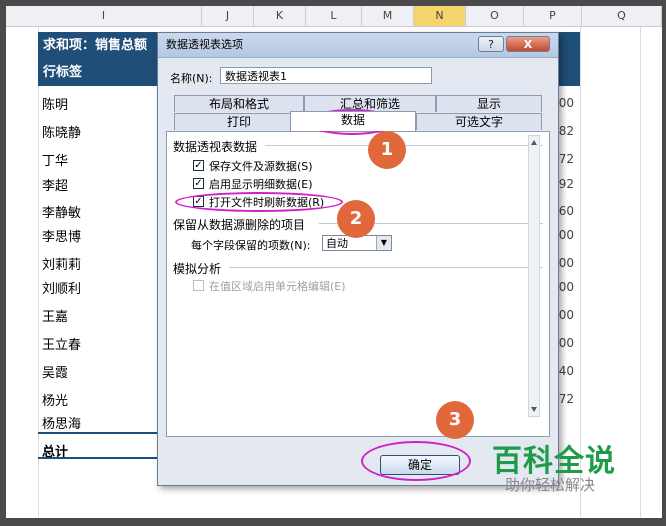  What do you see at coordinates (239, 121) in the screenshot?
I see `tab-print: 打印` at bounding box center [239, 121].